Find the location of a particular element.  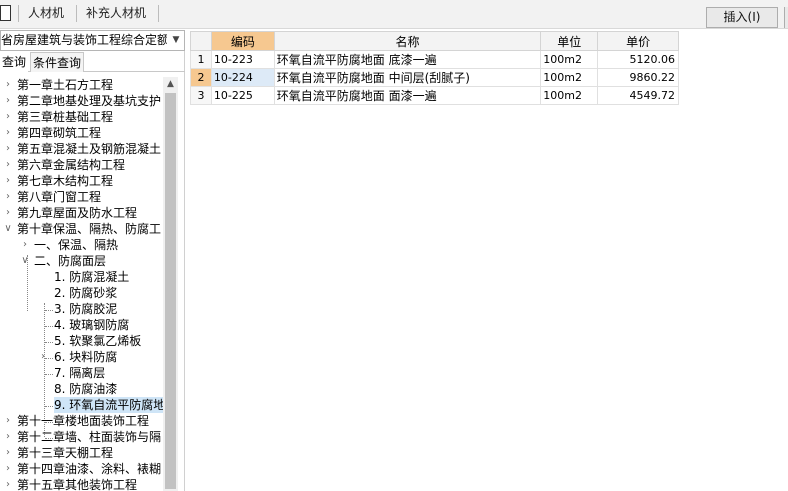

price-cell: 5120.06 is located at coordinates (638, 59).